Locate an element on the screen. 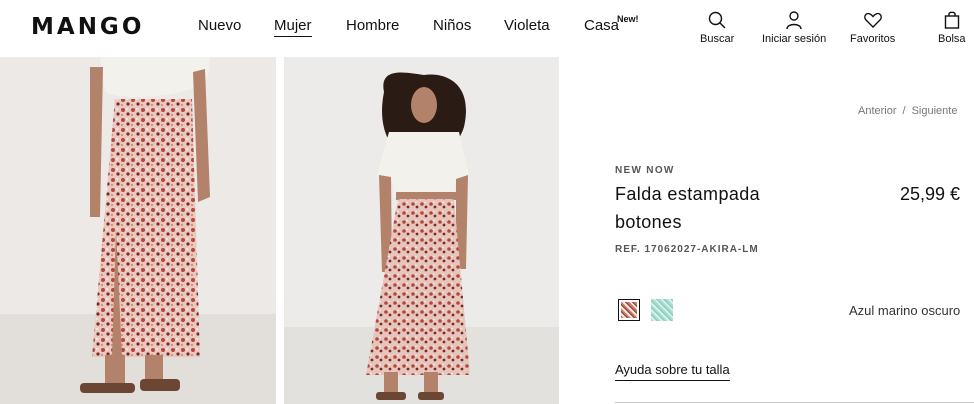 The width and height of the screenshot is (974, 404). favorites-button: Favoritos is located at coordinates (872, 27).